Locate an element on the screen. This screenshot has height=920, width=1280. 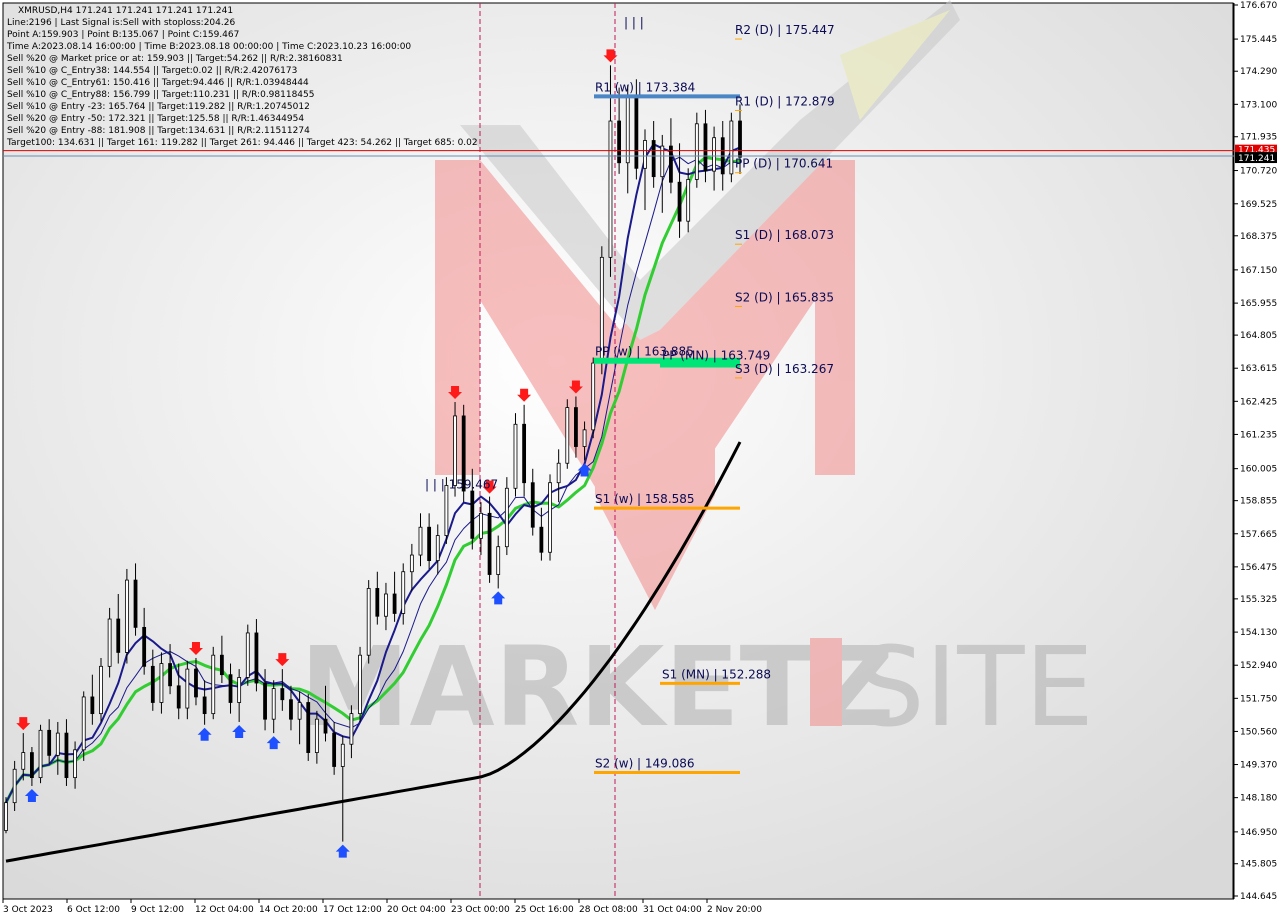
y-tick-label: 148.180 is located at coordinates (1258, 799).